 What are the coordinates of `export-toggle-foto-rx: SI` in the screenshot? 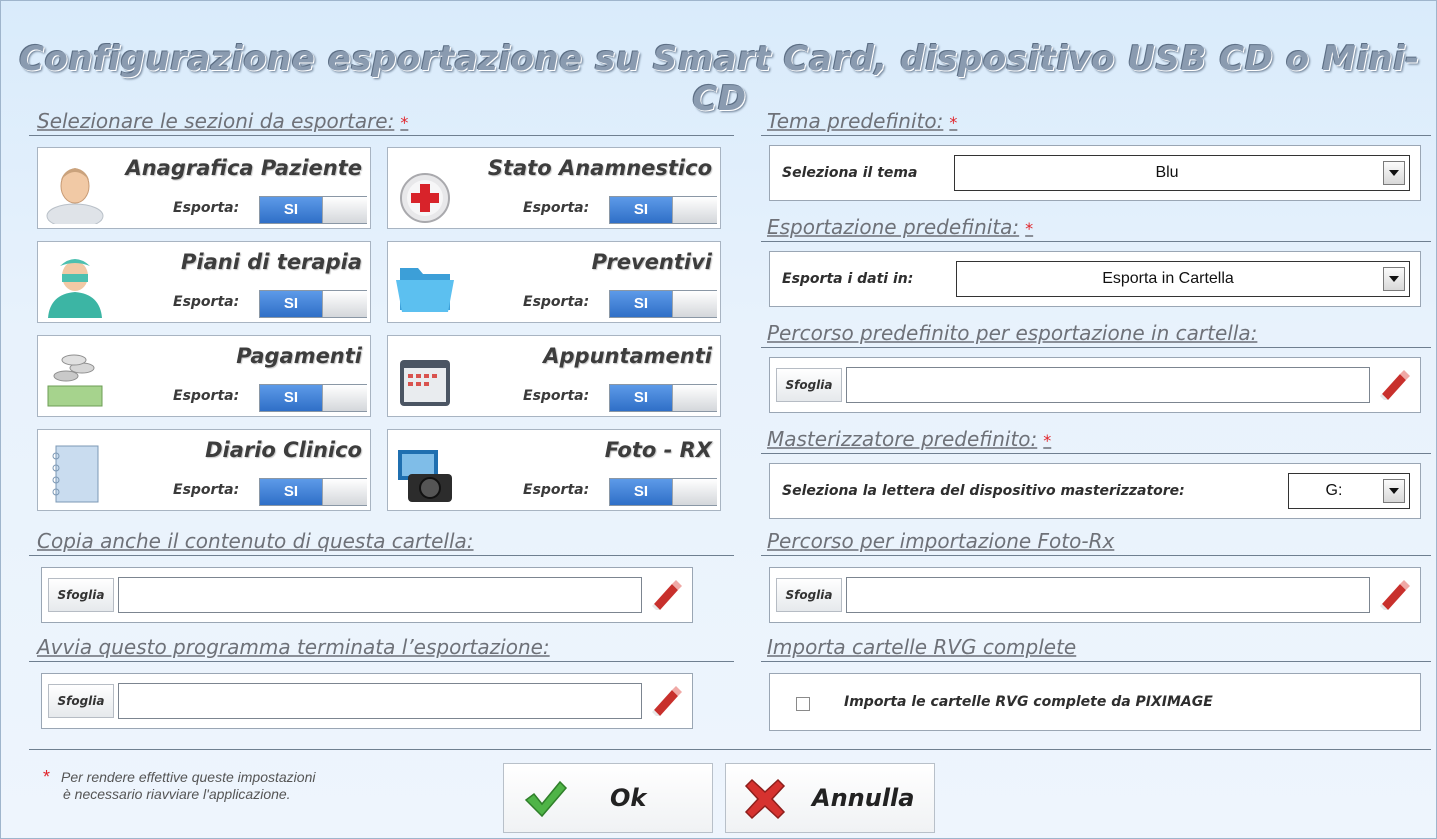 It's located at (663, 492).